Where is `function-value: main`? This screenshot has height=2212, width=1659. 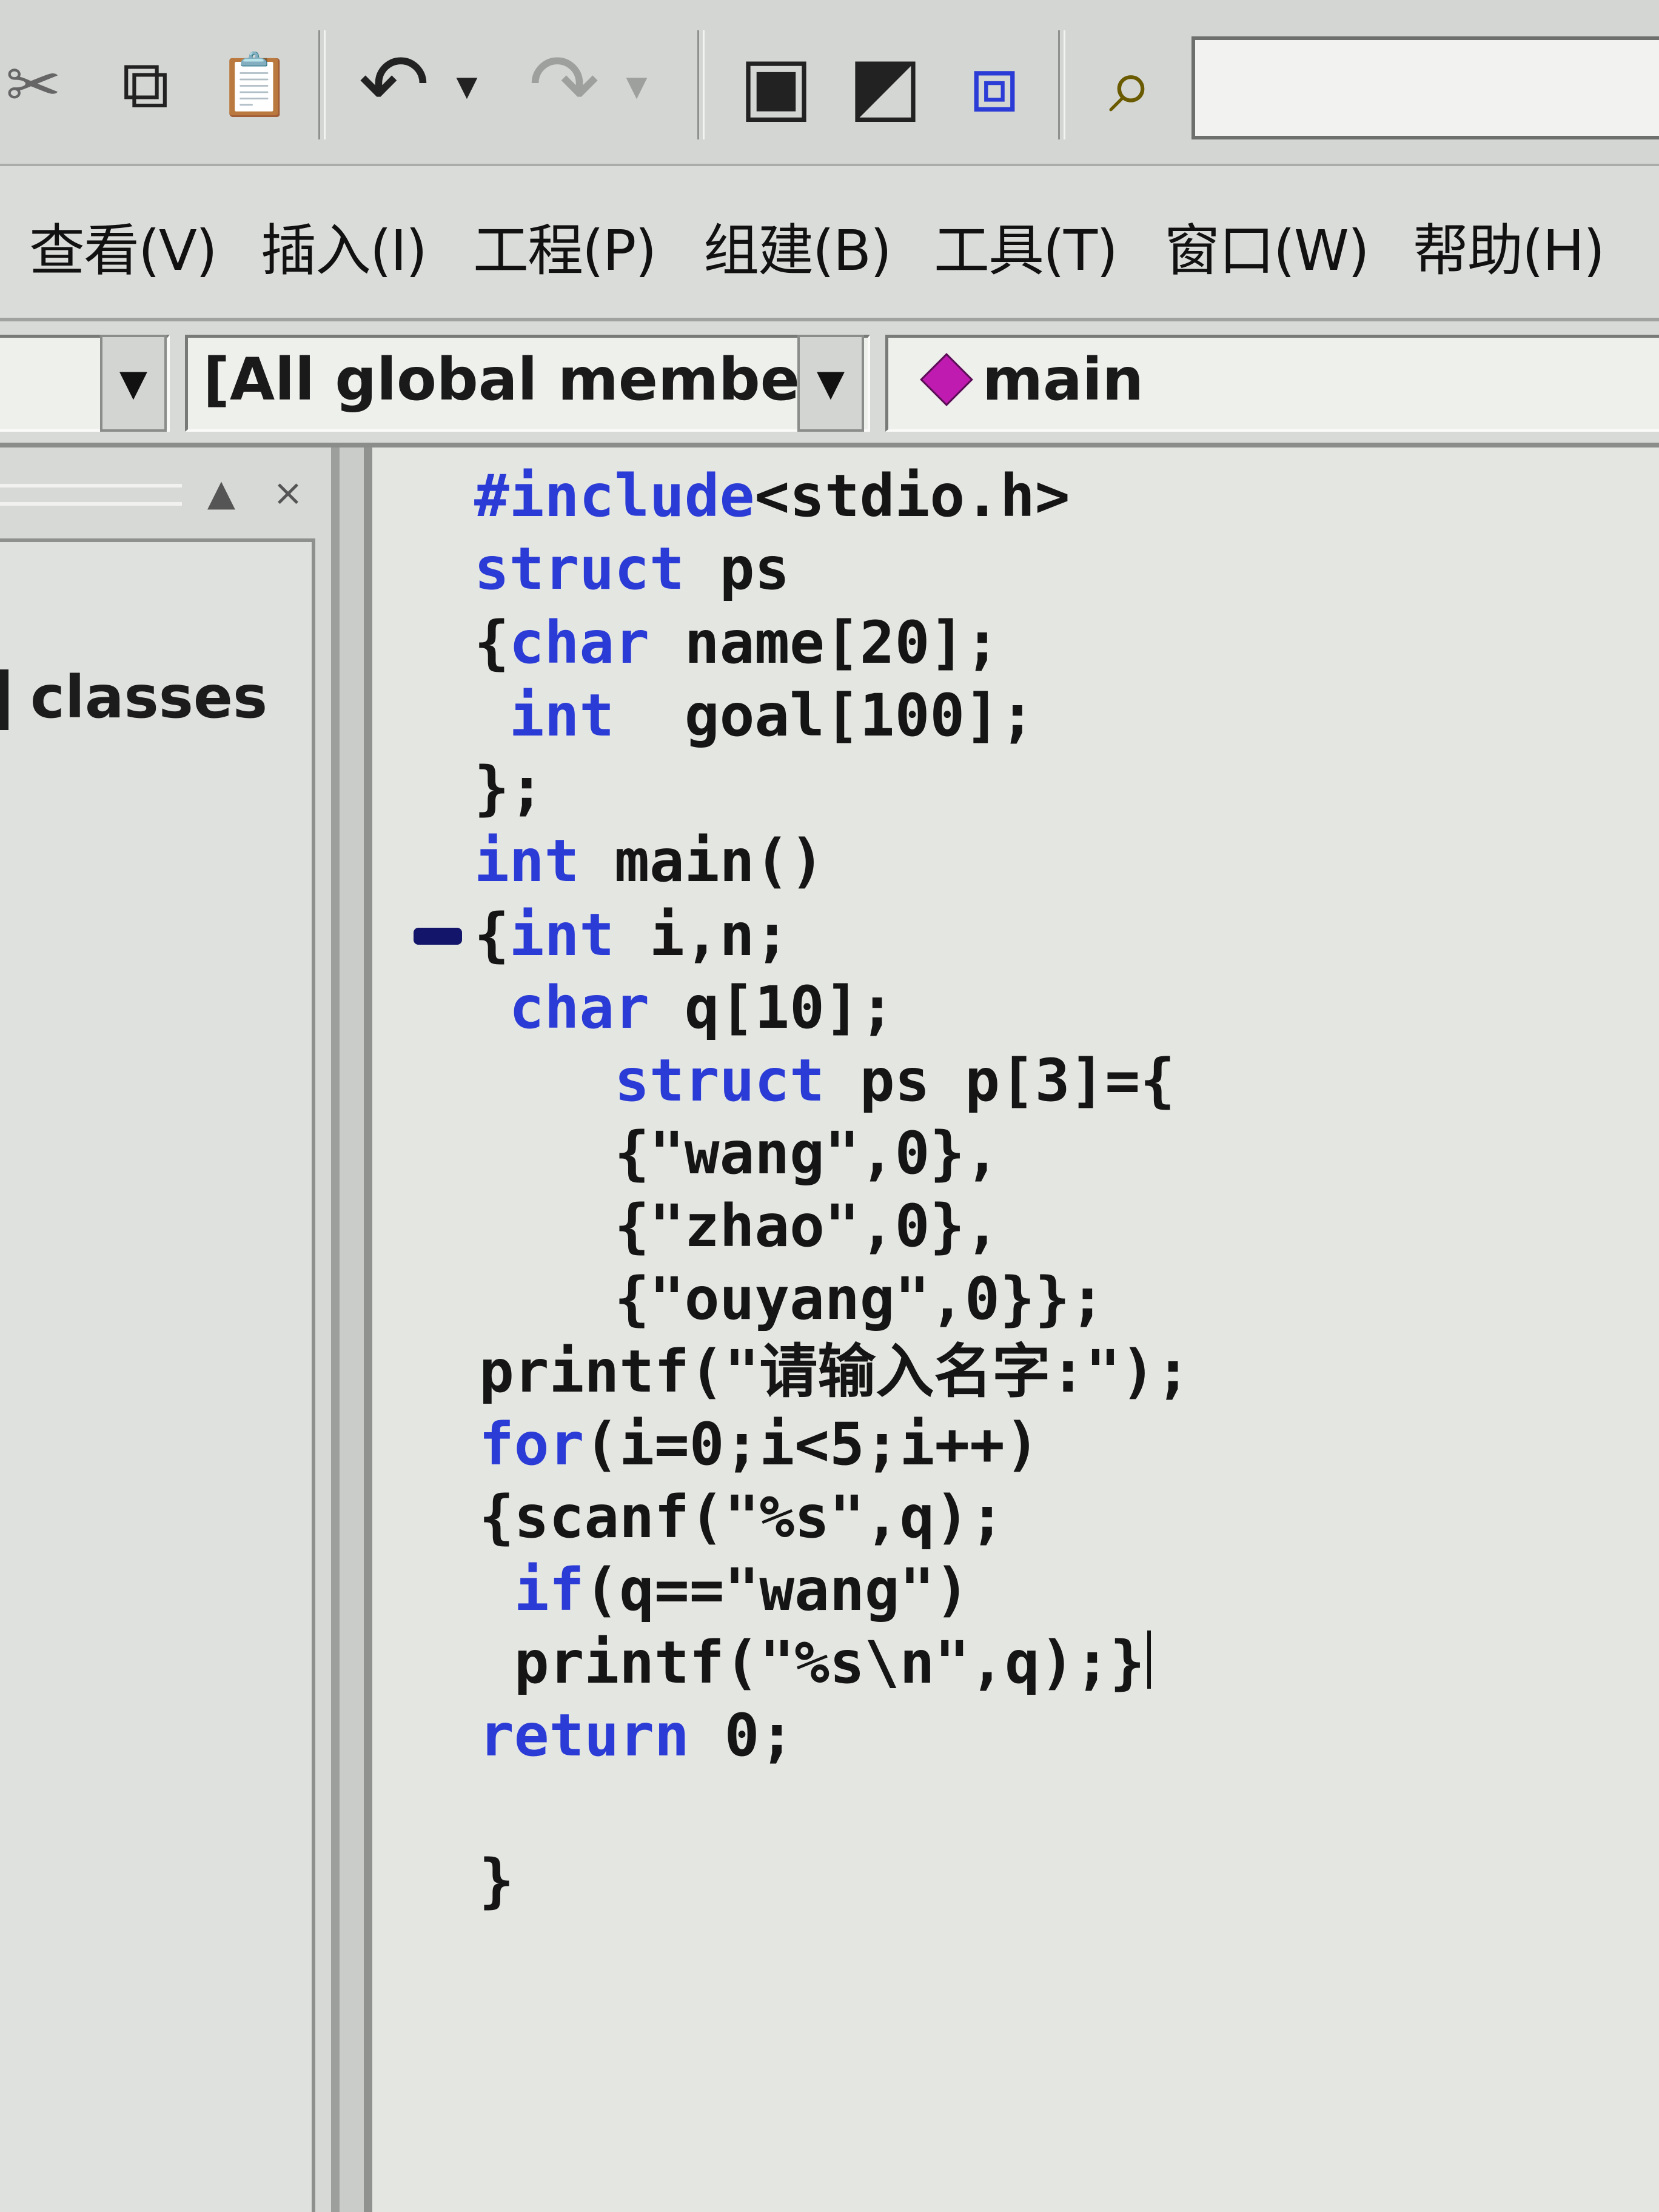 function-value: main is located at coordinates (1063, 380).